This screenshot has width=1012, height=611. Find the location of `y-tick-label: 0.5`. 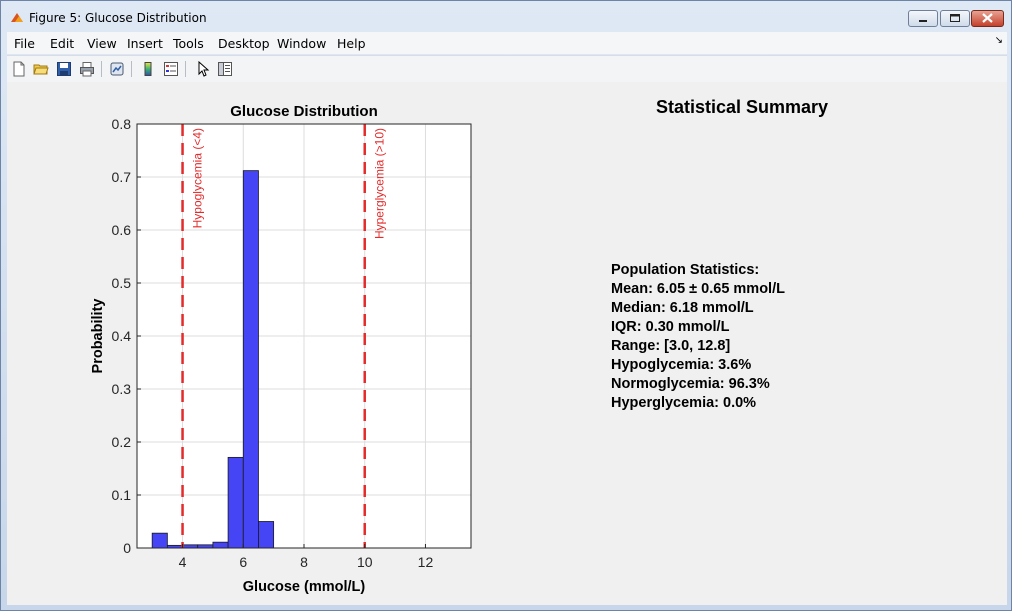

y-tick-label: 0.5 is located at coordinates (122, 283).